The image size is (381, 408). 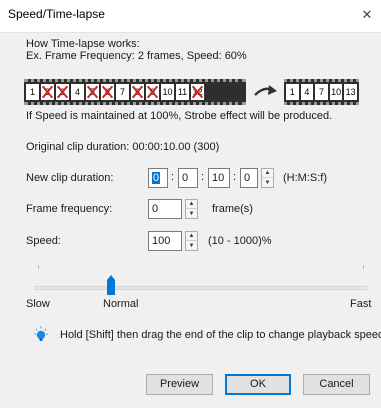 I want to click on arrow-right-icon, so click(x=265, y=90).